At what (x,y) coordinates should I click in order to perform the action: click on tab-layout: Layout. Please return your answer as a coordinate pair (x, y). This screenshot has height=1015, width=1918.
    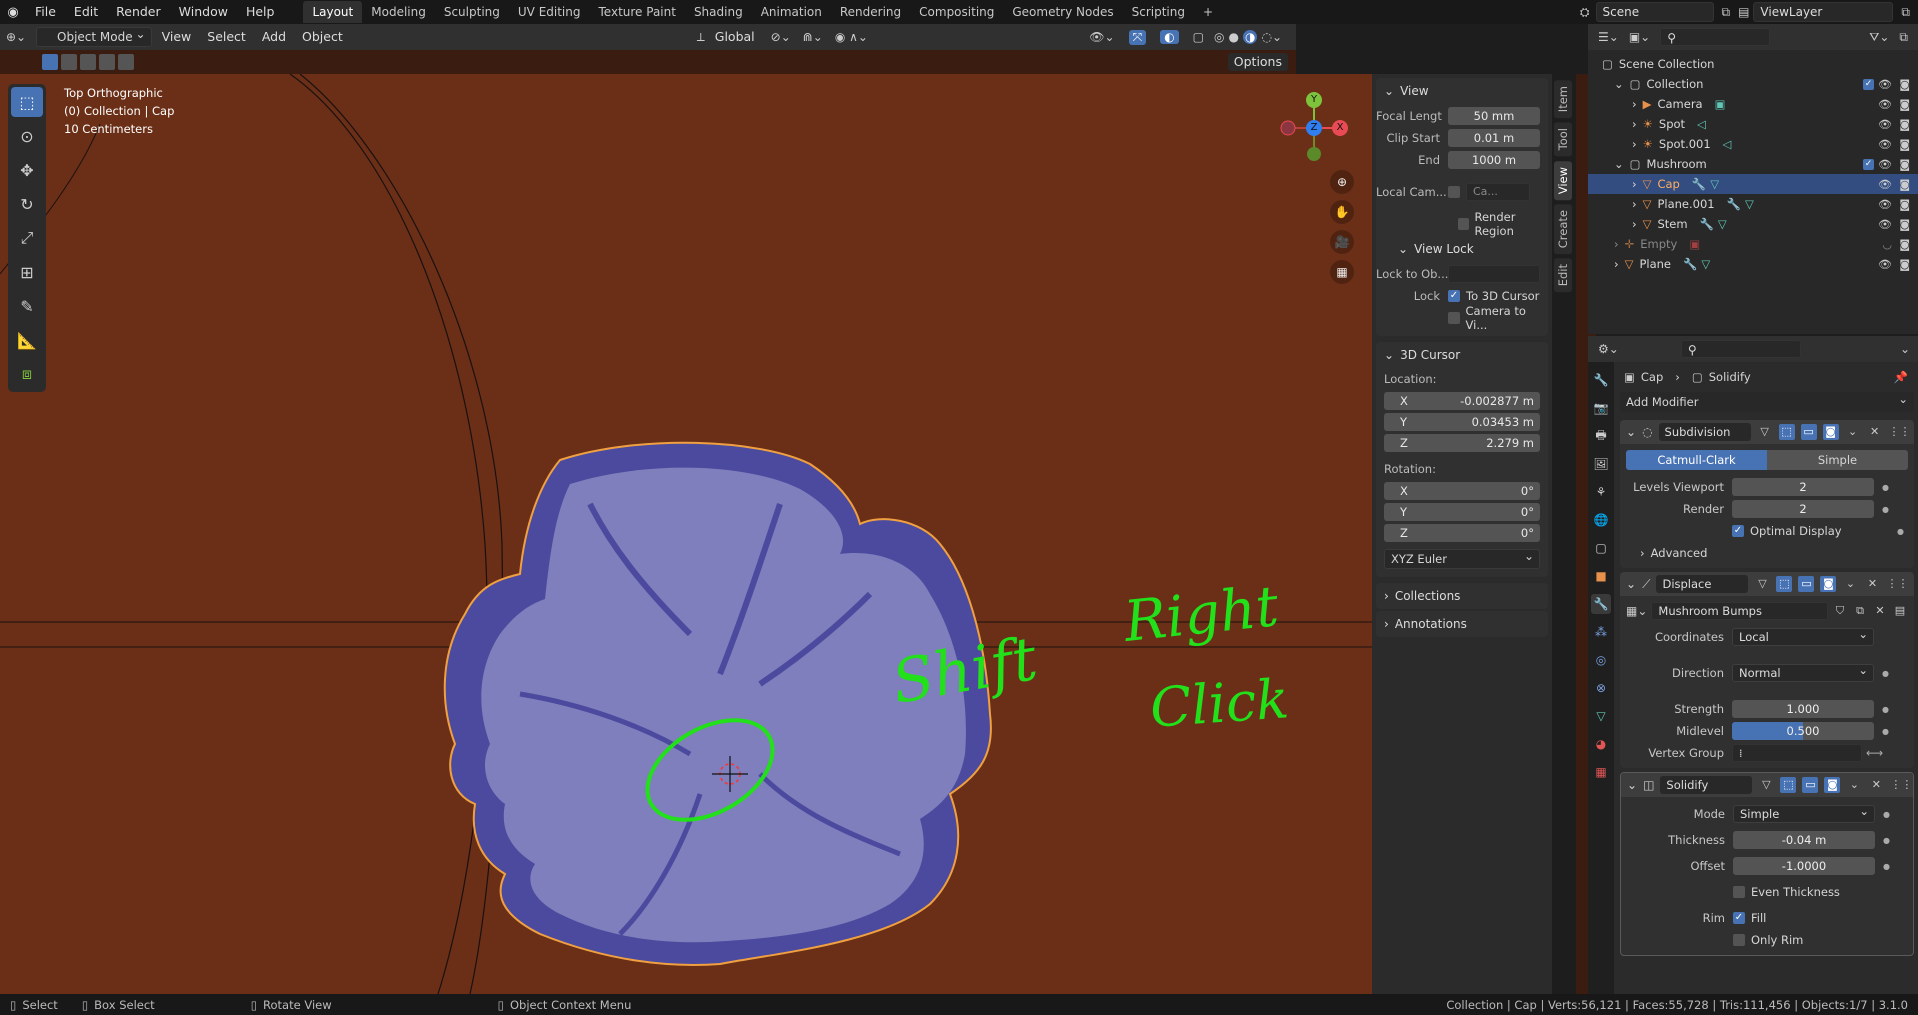
    Looking at the image, I should click on (333, 12).